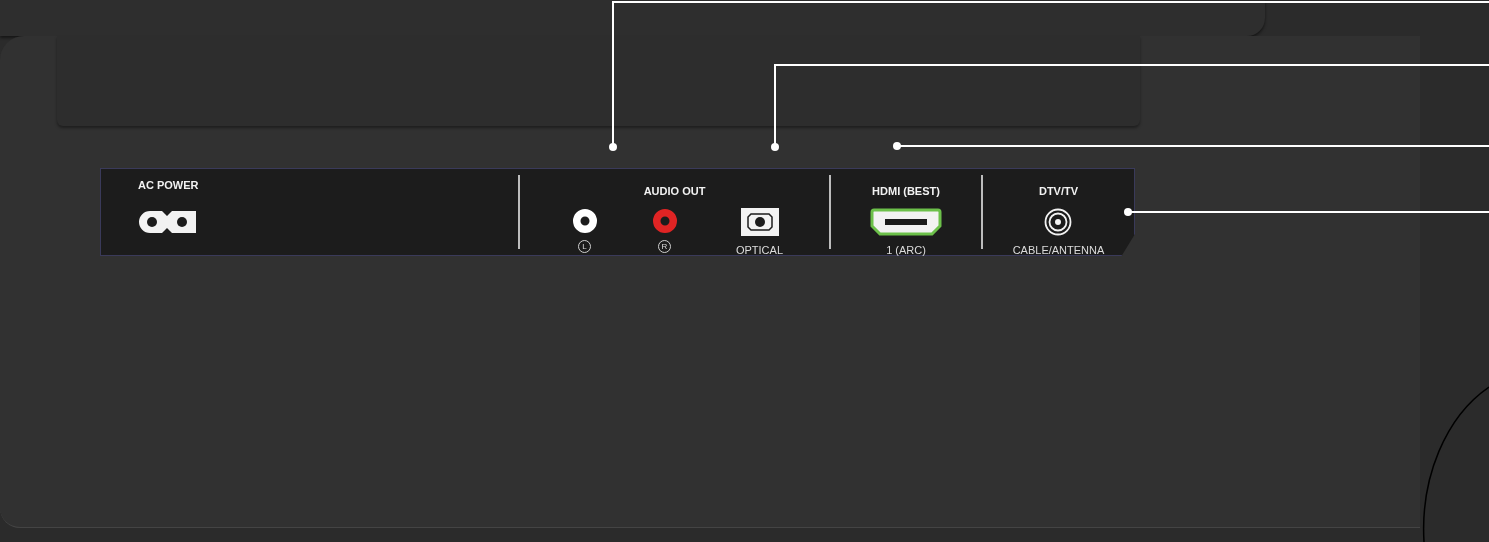 This screenshot has width=1489, height=542. What do you see at coordinates (906, 250) in the screenshot?
I see `port-caption: 1 (ARC)` at bounding box center [906, 250].